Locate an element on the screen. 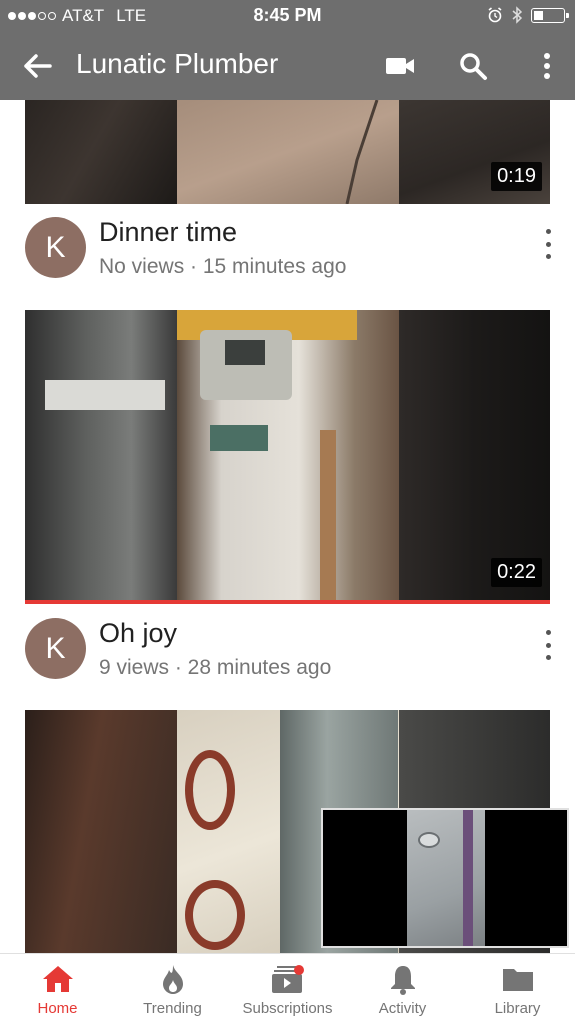 This screenshot has height=1022, width=575. video-meta: K Dinner time No views · 15 minutes ago is located at coordinates (290, 252).